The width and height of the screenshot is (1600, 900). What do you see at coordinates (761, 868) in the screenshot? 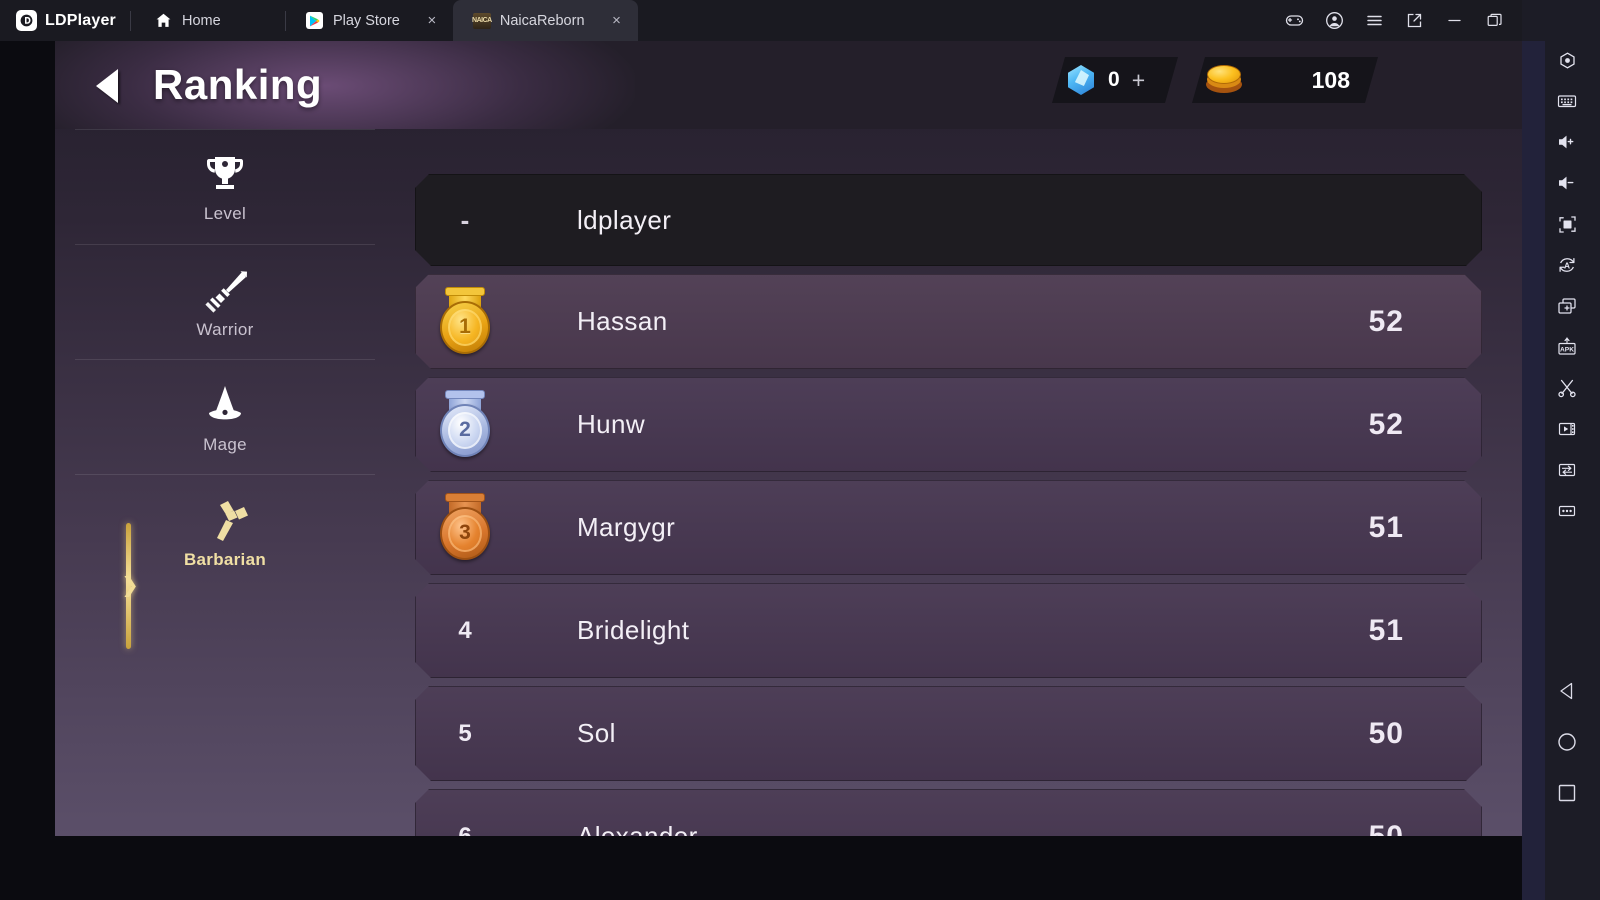
I see `bottom-letterbox` at bounding box center [761, 868].